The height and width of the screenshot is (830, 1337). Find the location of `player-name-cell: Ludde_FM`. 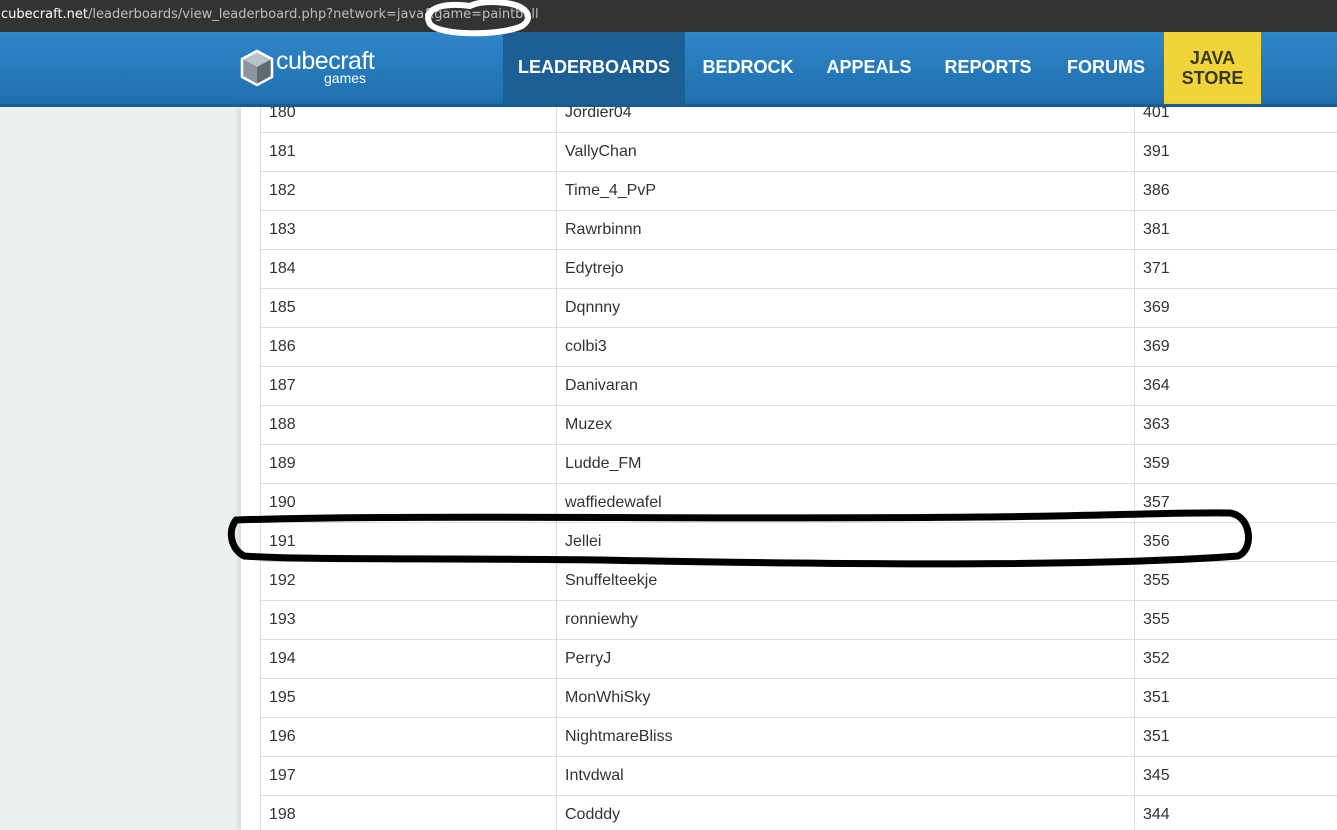

player-name-cell: Ludde_FM is located at coordinates (845, 464).